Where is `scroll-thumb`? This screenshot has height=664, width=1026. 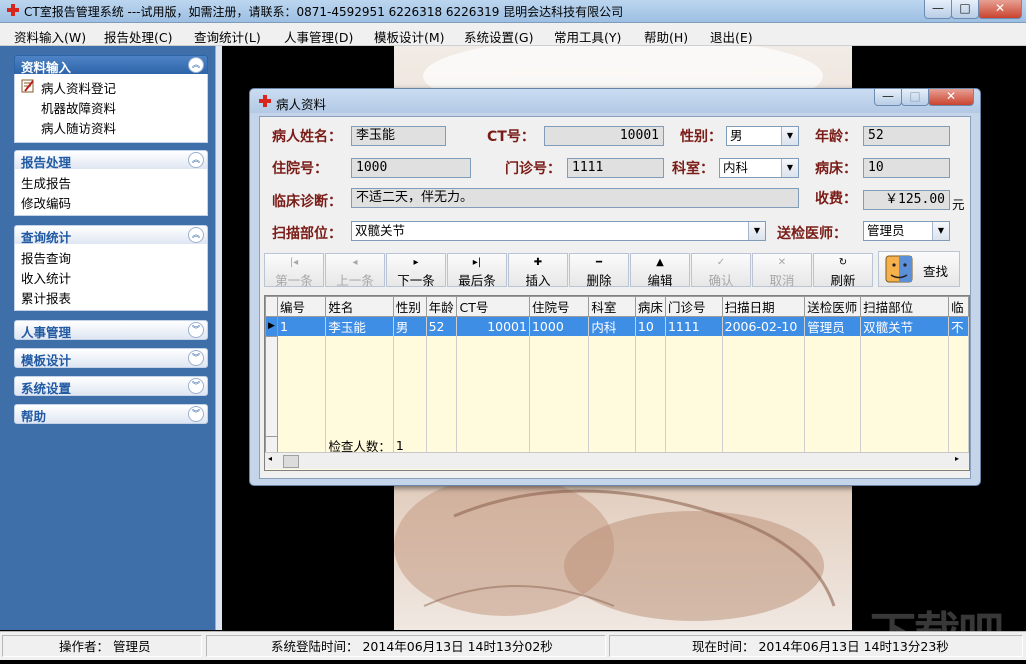 scroll-thumb is located at coordinates (291, 461).